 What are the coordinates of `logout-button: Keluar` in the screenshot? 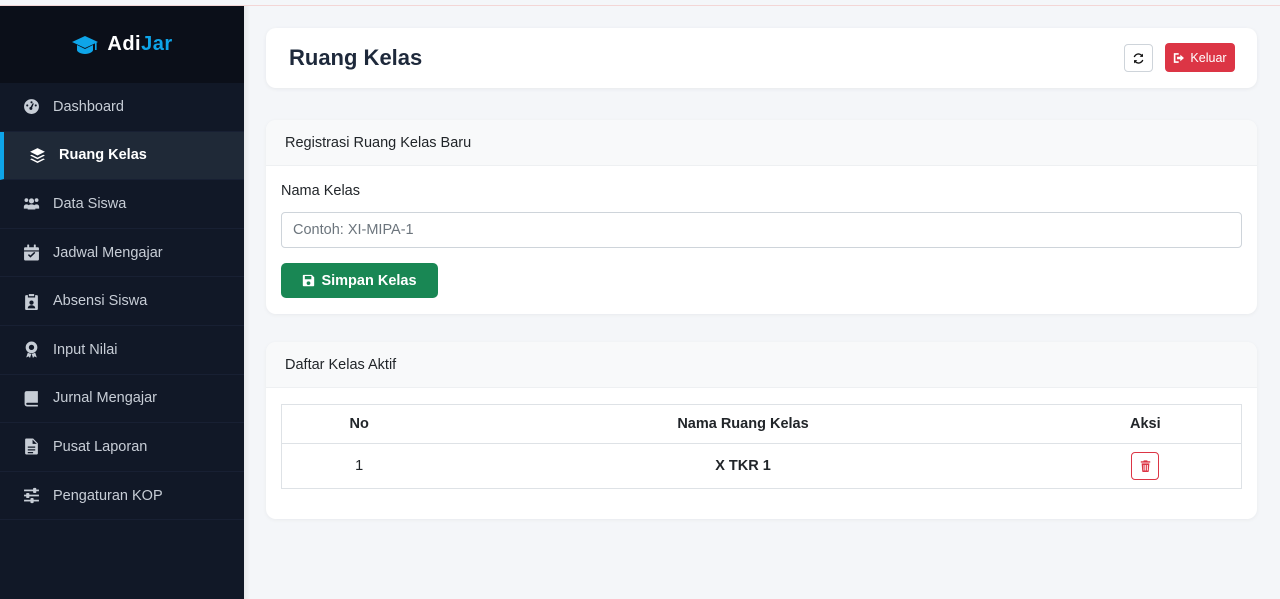 It's located at (1200, 57).